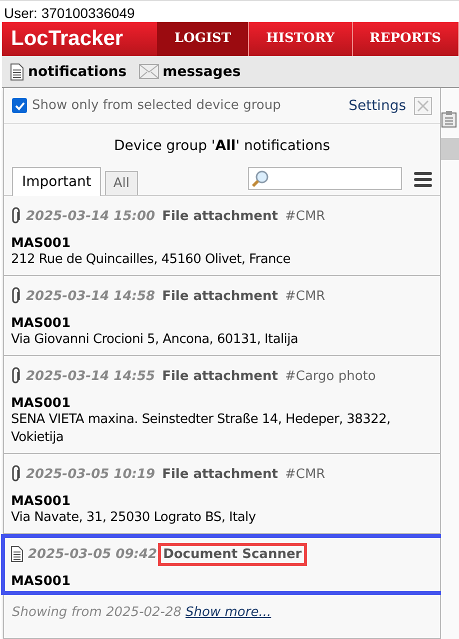 The height and width of the screenshot is (639, 459). What do you see at coordinates (91, 474) in the screenshot?
I see `timestamp: 2025-03-05 10:19` at bounding box center [91, 474].